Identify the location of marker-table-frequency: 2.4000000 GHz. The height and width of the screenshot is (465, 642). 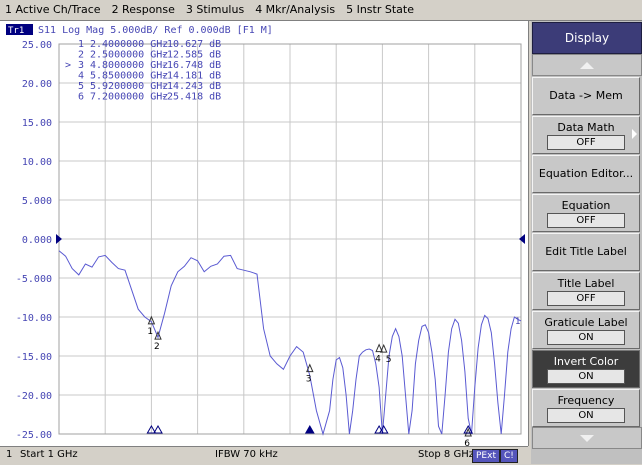
(129, 44).